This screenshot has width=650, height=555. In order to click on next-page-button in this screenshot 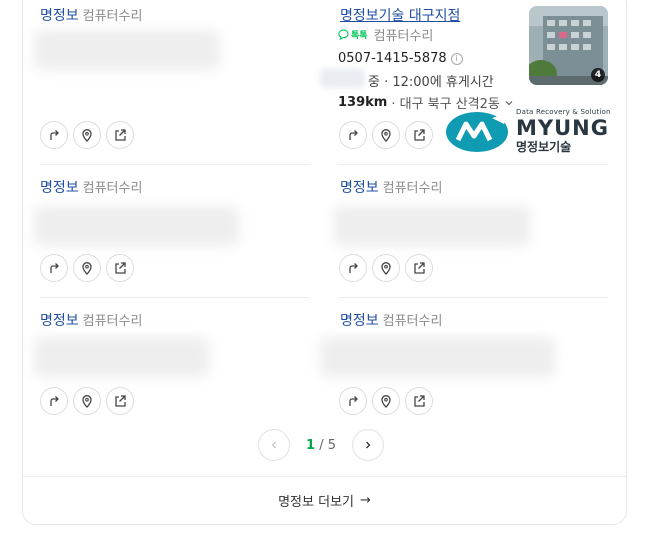, I will do `click(368, 445)`.